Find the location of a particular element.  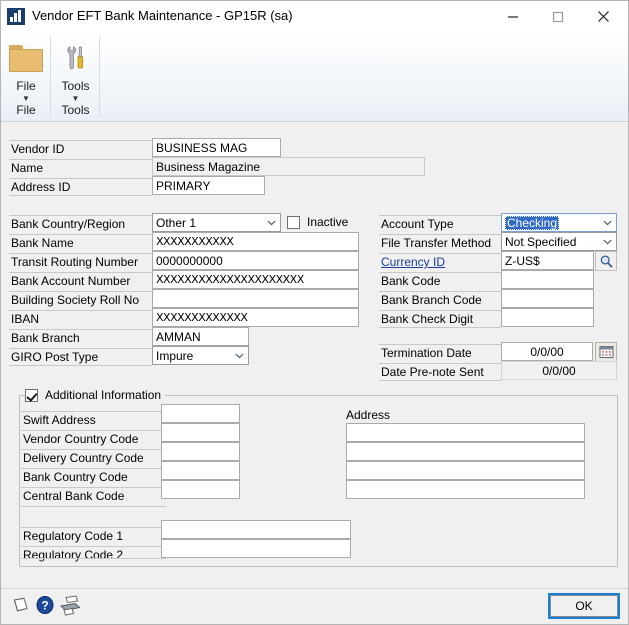

additional-information-label: Additional Information is located at coordinates (103, 395).